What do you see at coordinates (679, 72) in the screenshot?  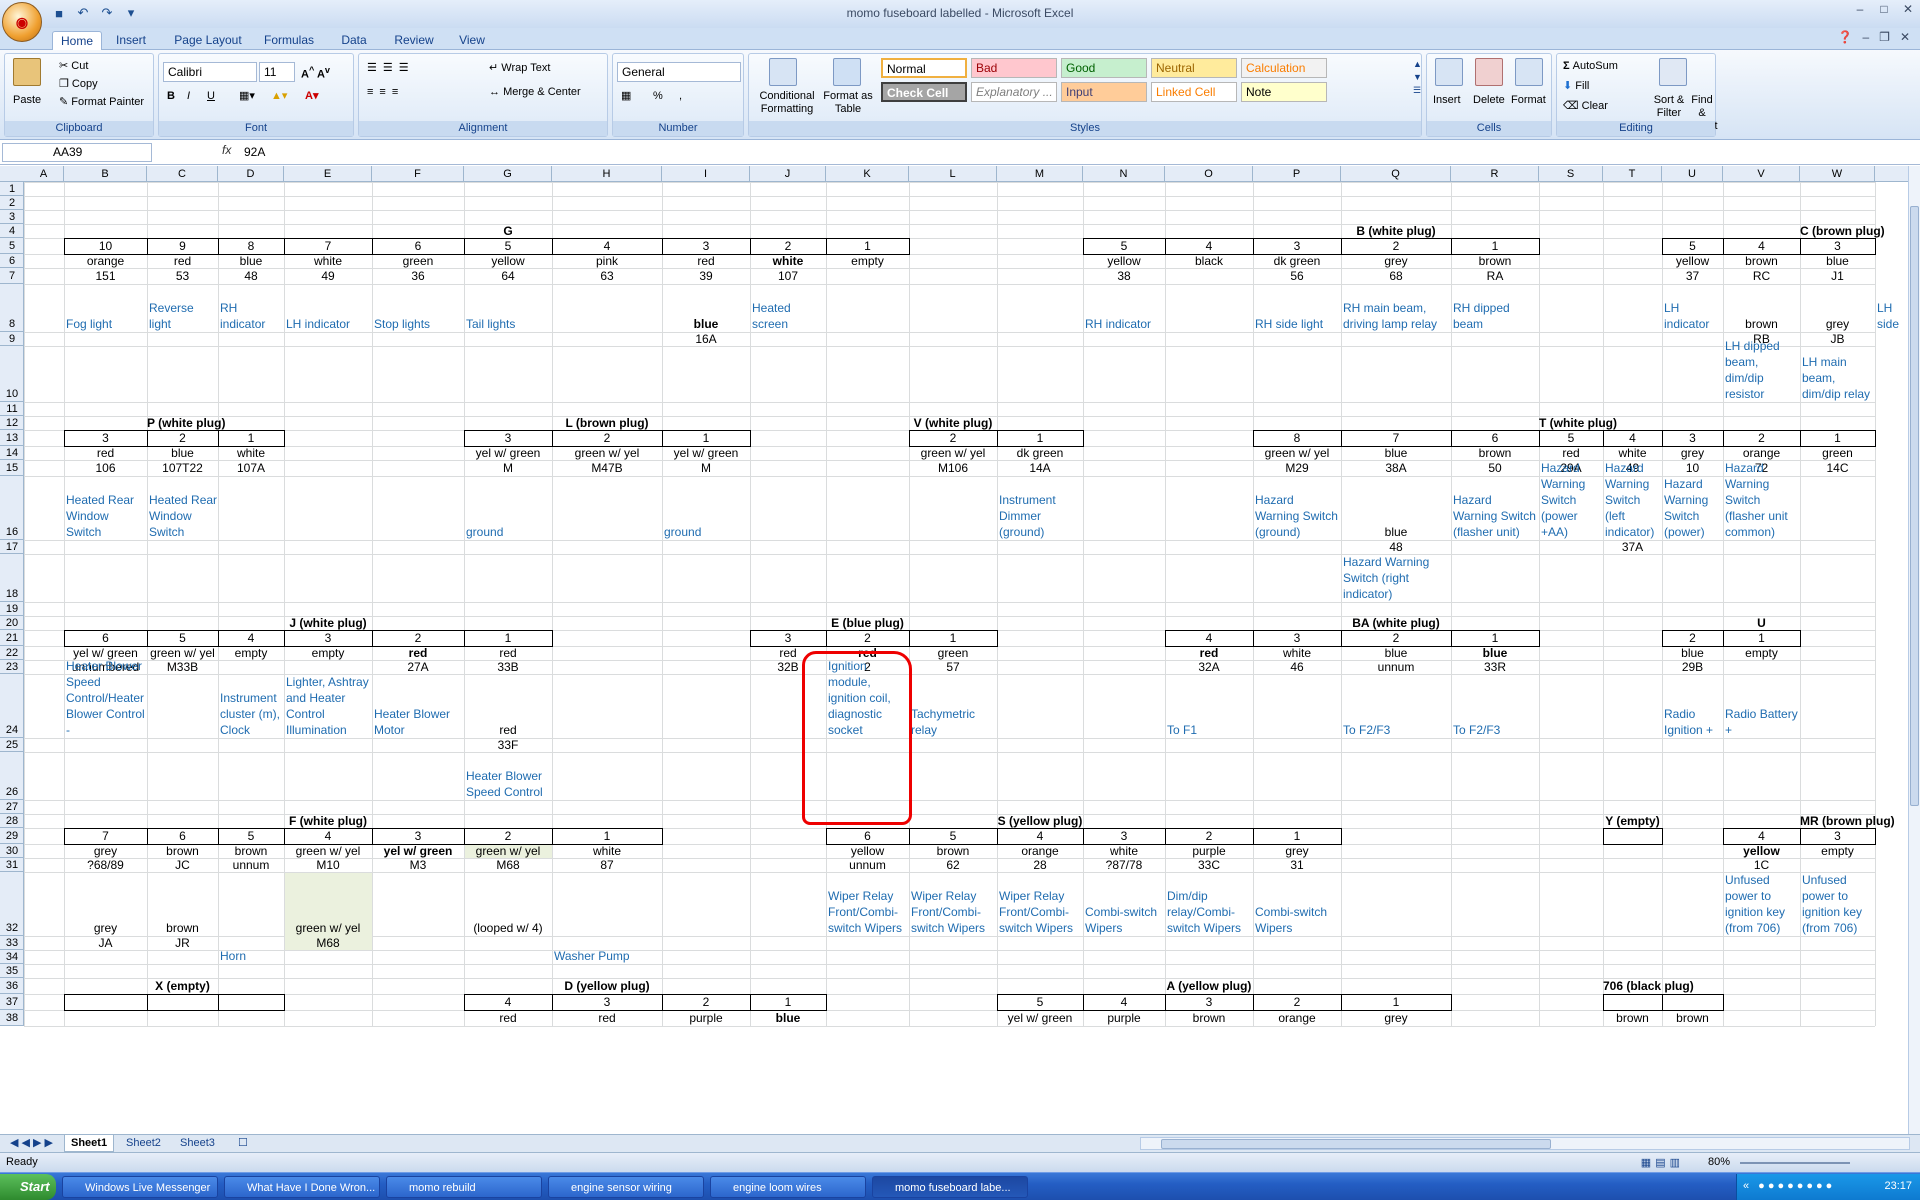 I see `number-format-select: General` at bounding box center [679, 72].